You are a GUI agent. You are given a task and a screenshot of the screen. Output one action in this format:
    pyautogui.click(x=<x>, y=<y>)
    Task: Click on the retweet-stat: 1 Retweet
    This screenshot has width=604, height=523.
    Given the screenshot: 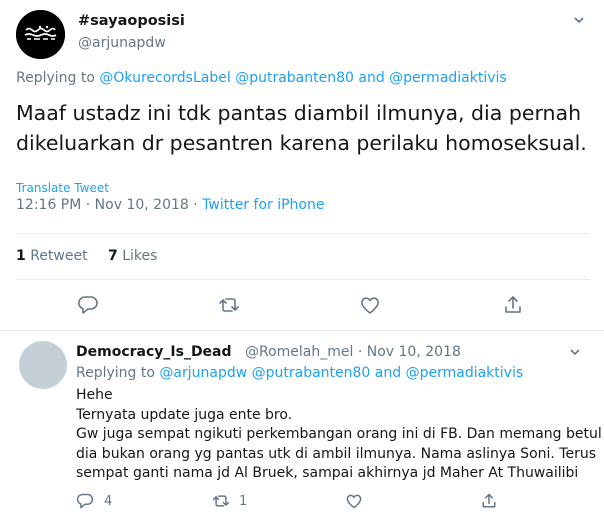 What is the action you would take?
    pyautogui.click(x=52, y=256)
    